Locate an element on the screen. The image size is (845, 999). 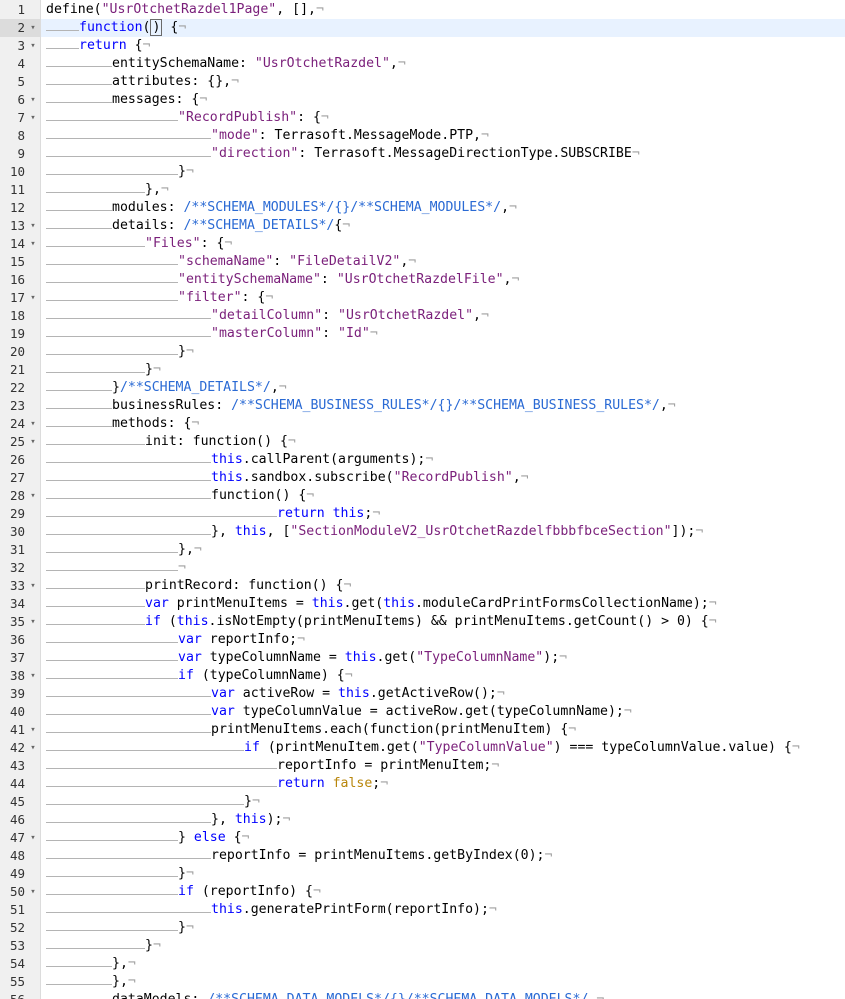
code-line: 24 ▾ methods: {¬ is located at coordinates (422, 424).